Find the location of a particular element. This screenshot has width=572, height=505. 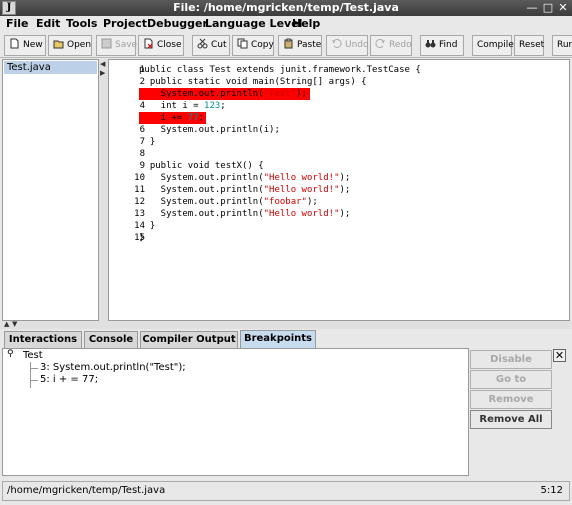

menu-debugger: Debugger is located at coordinates (177, 23).